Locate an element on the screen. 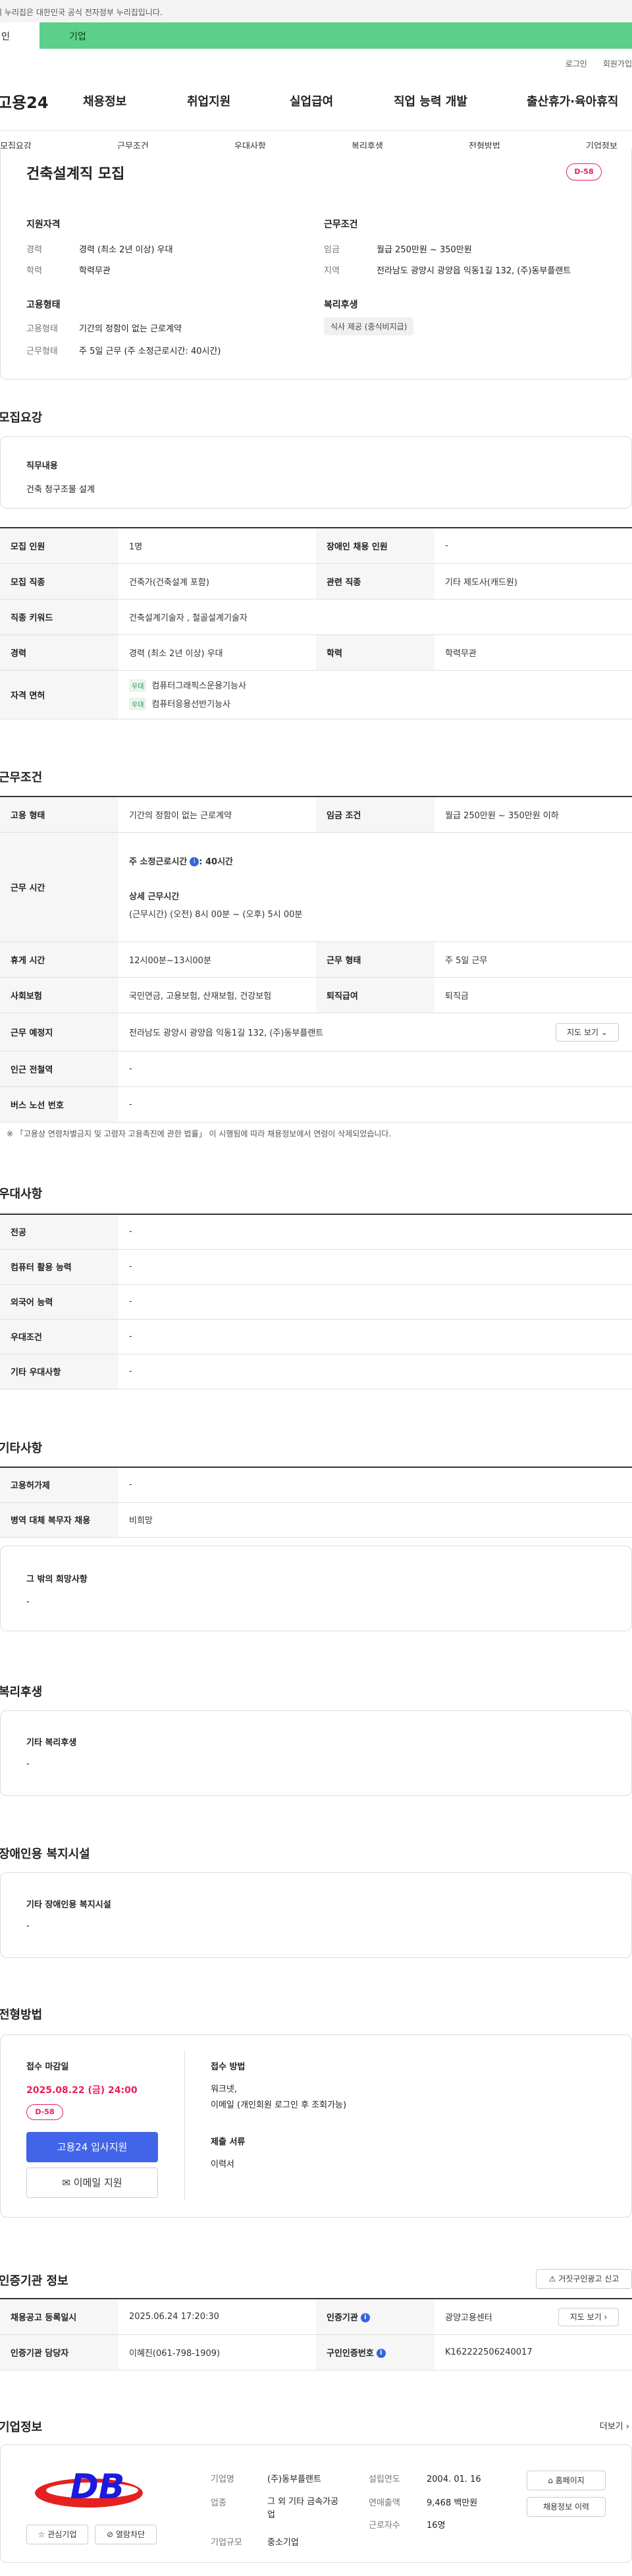 Image resolution: width=632 pixels, height=2576 pixels. dday-badge: D-58 is located at coordinates (584, 172).